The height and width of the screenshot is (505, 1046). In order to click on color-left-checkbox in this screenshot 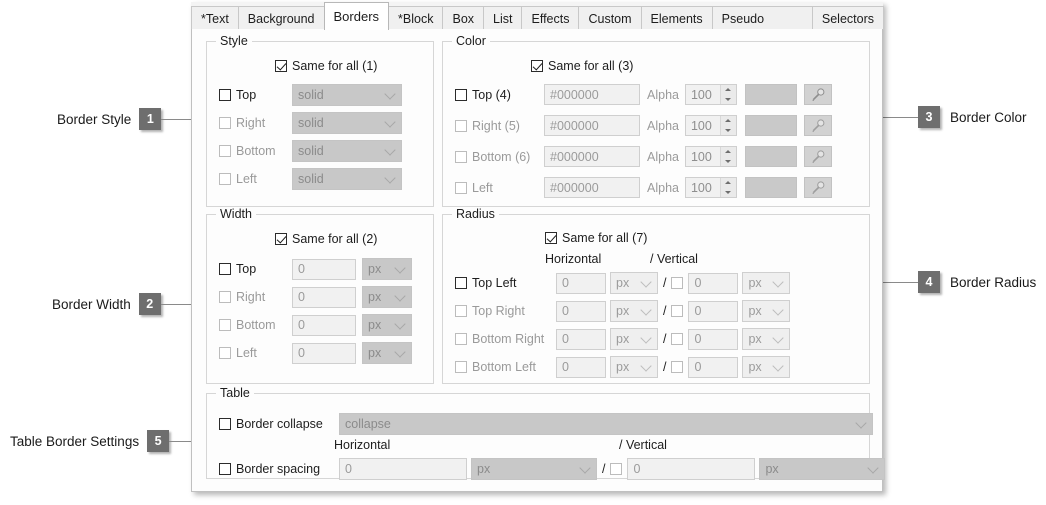, I will do `click(461, 187)`.